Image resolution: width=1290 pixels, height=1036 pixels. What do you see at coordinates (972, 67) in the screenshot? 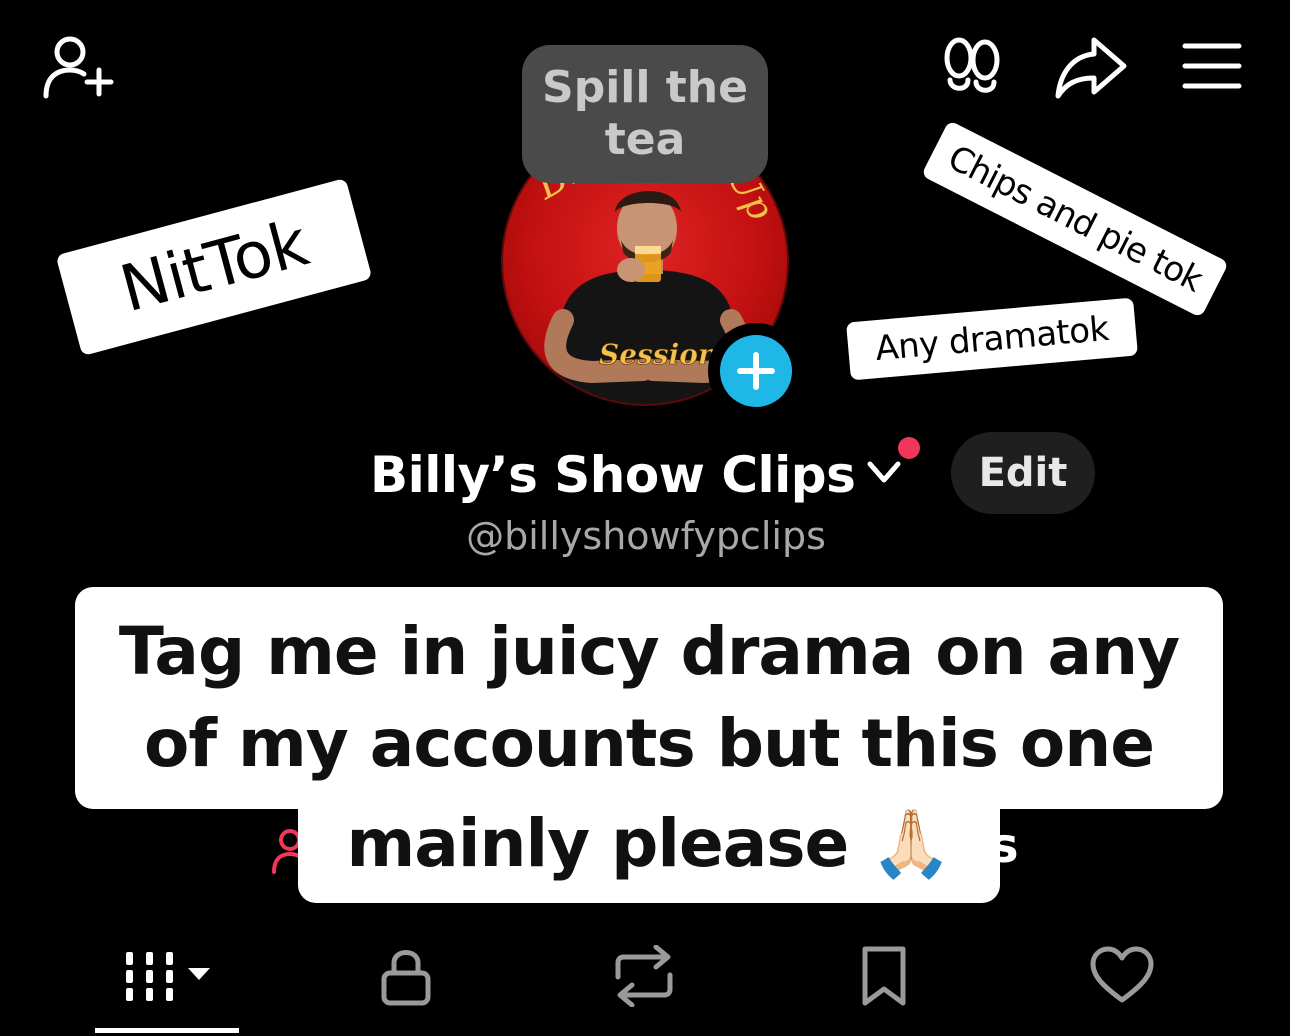
I see `footprints-icon` at bounding box center [972, 67].